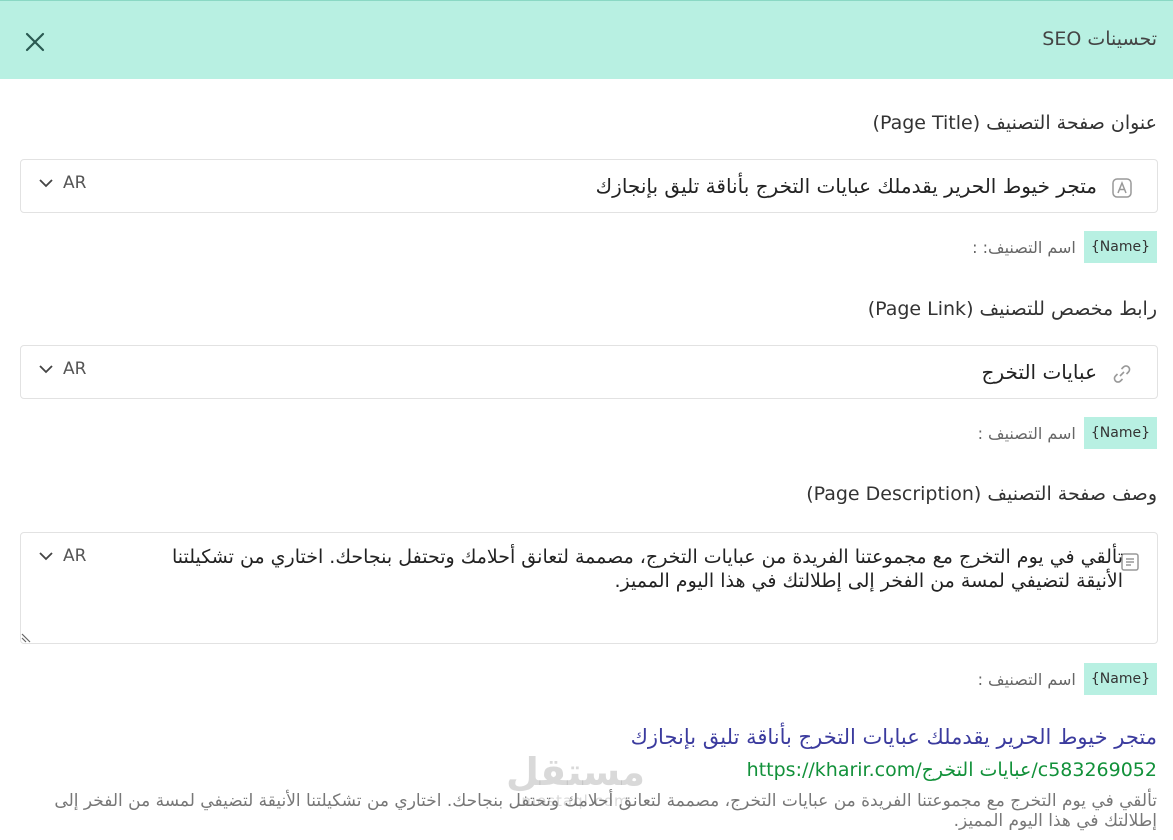 The width and height of the screenshot is (1173, 840). I want to click on link-icon, so click(1122, 374).